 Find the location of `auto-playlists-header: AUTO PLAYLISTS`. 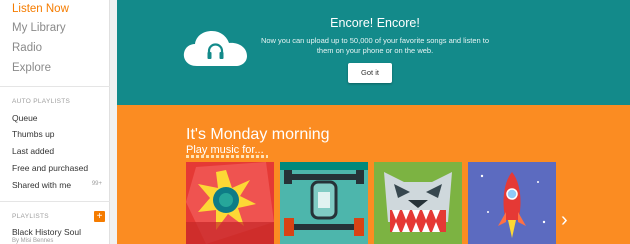

auto-playlists-header: AUTO PLAYLISTS is located at coordinates (41, 101).